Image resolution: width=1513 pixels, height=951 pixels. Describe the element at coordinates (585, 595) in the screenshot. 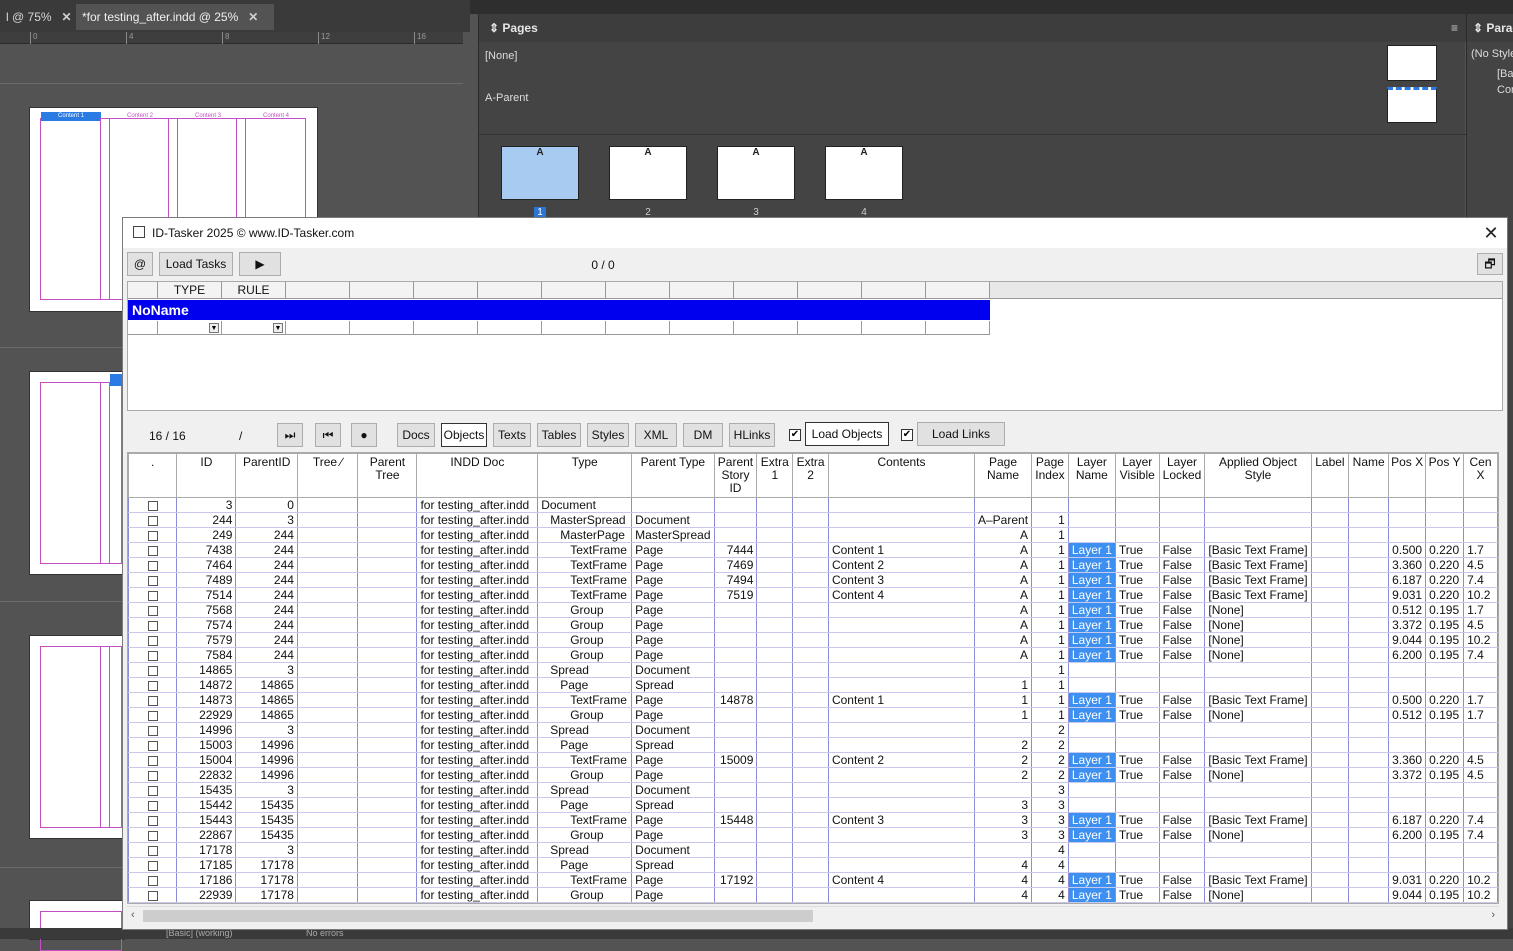

I see `cell-type: TextFrame` at that location.